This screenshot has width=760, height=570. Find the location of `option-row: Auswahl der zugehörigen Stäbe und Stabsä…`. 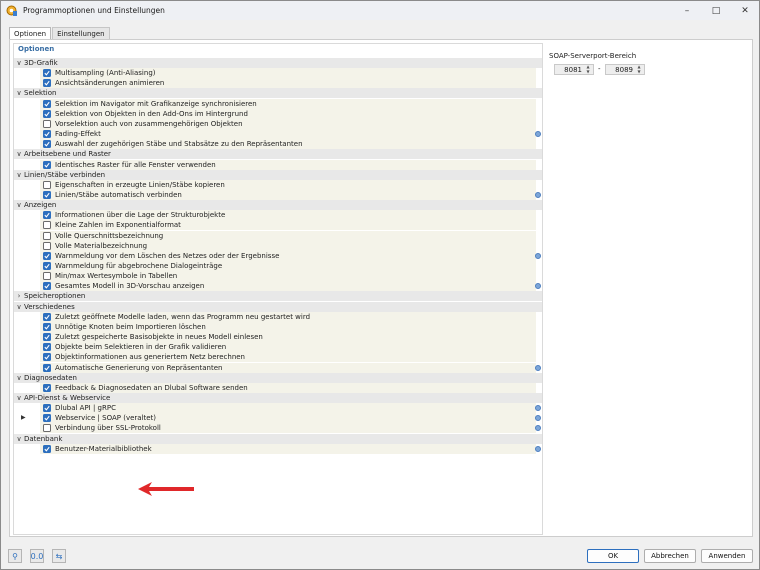

option-row: Auswahl der zugehörigen Stäbe und Stabsä… is located at coordinates (278, 144).